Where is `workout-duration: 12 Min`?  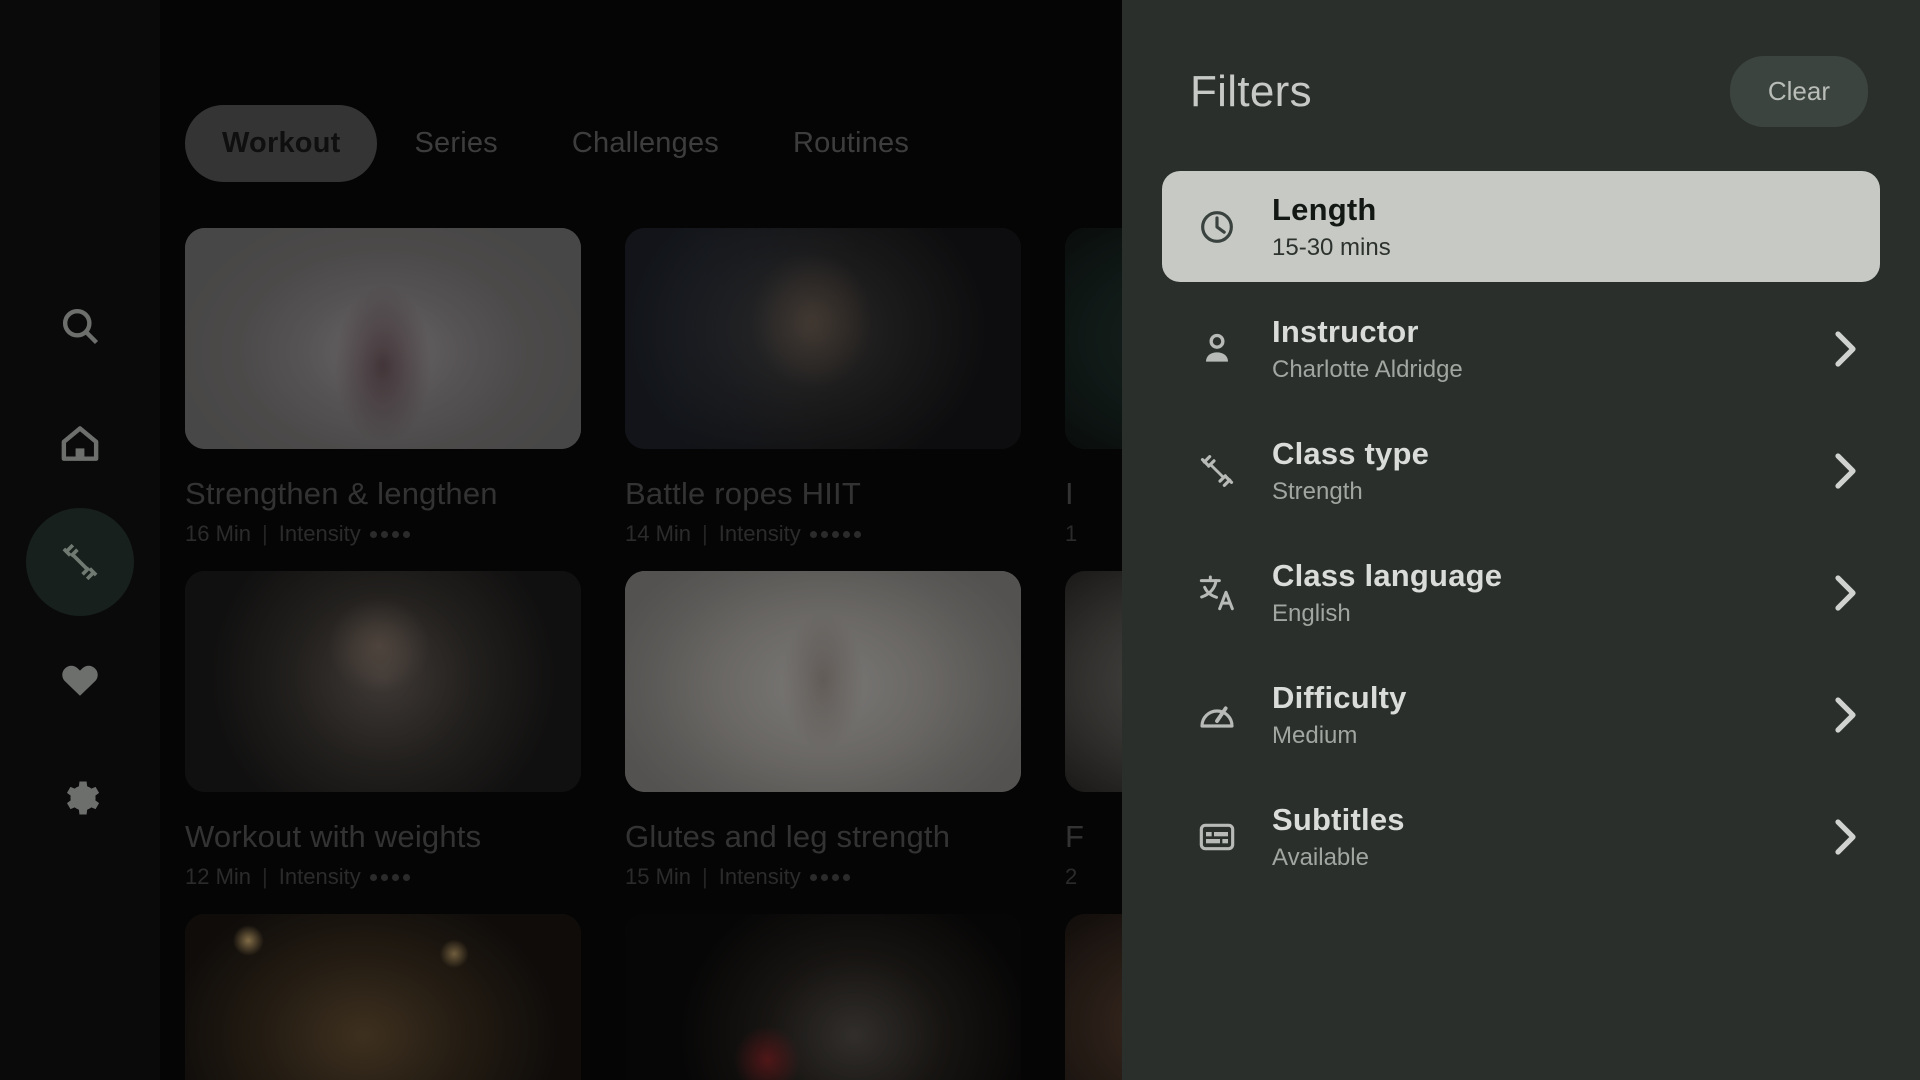 workout-duration: 12 Min is located at coordinates (218, 876).